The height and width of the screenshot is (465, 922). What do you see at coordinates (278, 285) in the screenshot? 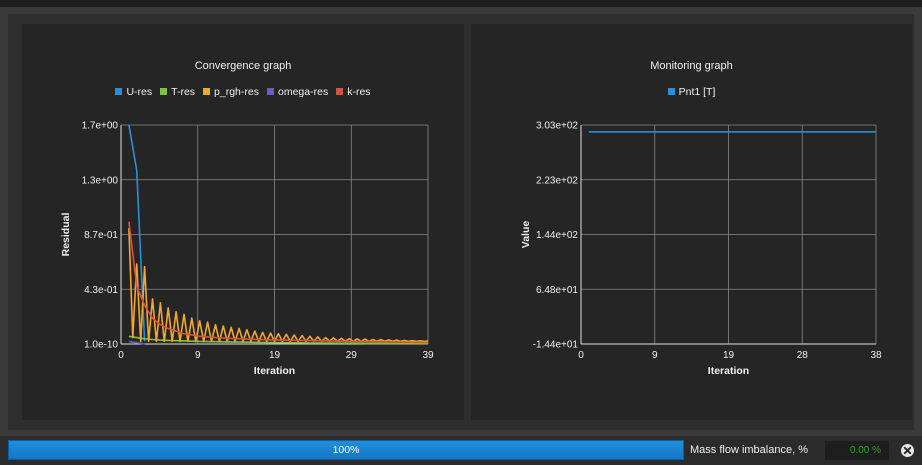
I see `convergence-series-line` at bounding box center [278, 285].